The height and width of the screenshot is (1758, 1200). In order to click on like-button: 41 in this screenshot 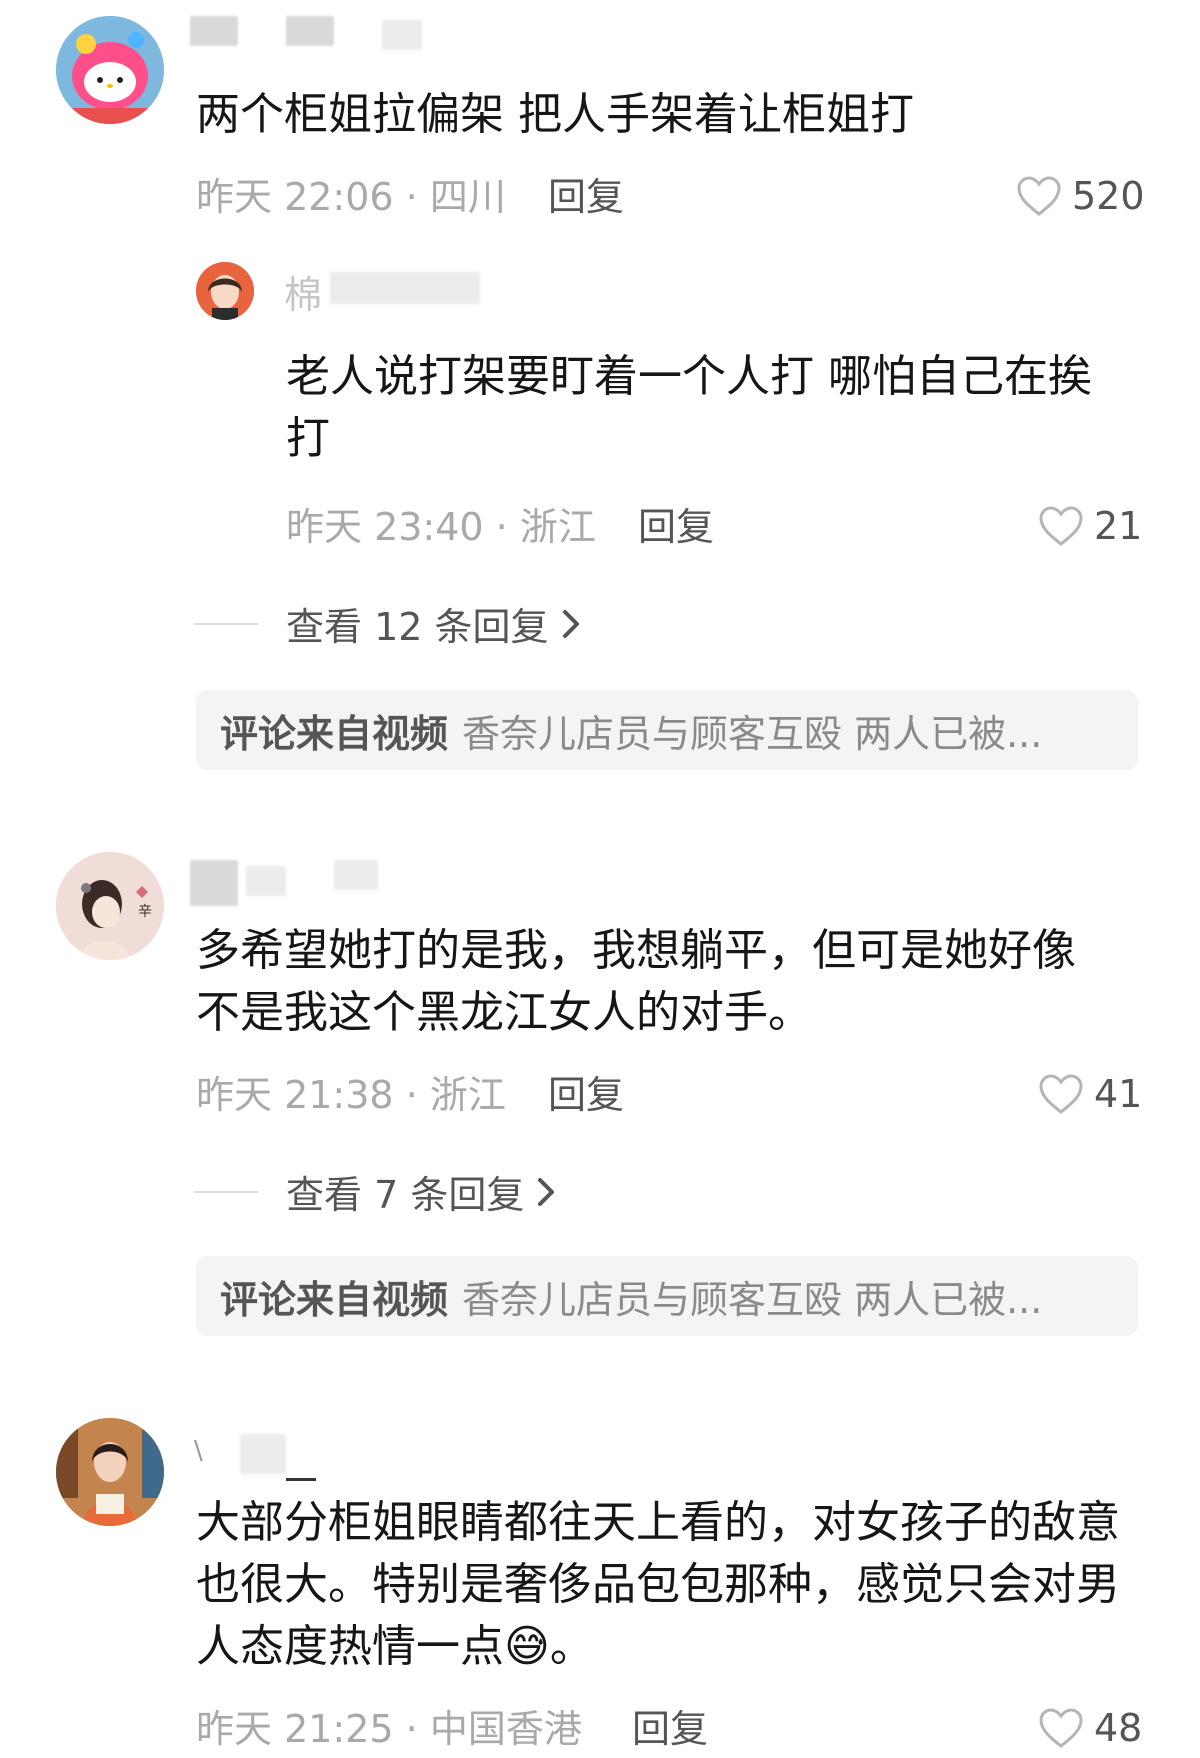, I will do `click(1090, 1094)`.